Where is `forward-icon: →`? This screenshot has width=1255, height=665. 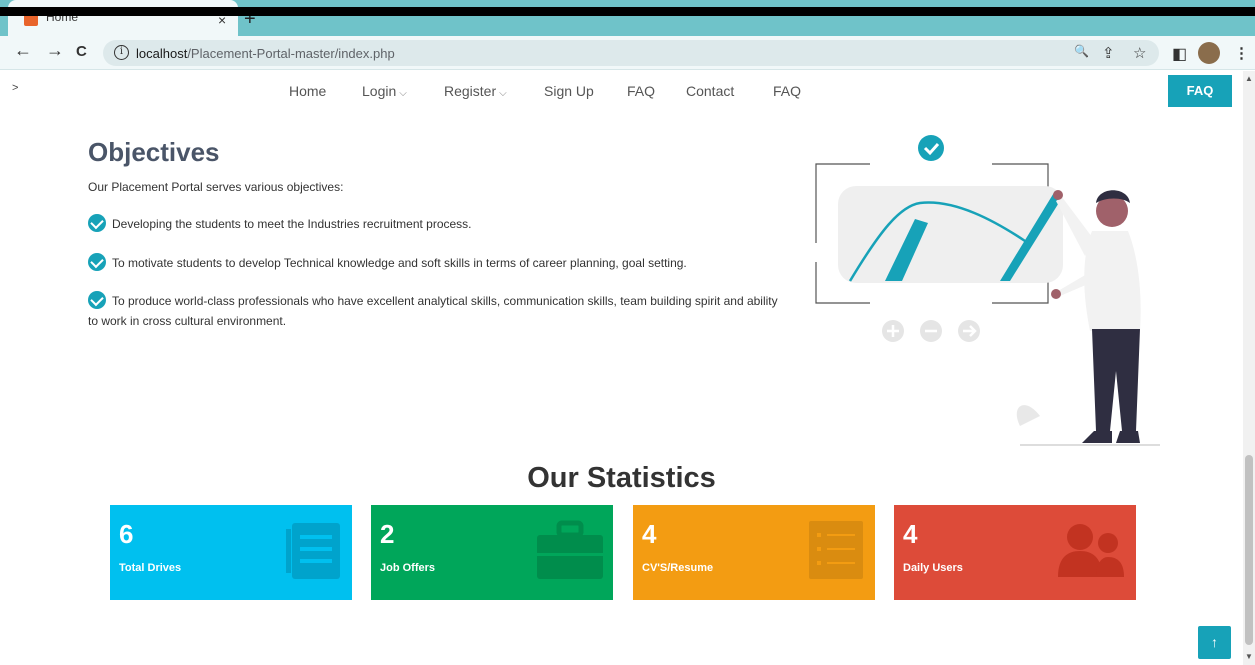 forward-icon: → is located at coordinates (55, 50).